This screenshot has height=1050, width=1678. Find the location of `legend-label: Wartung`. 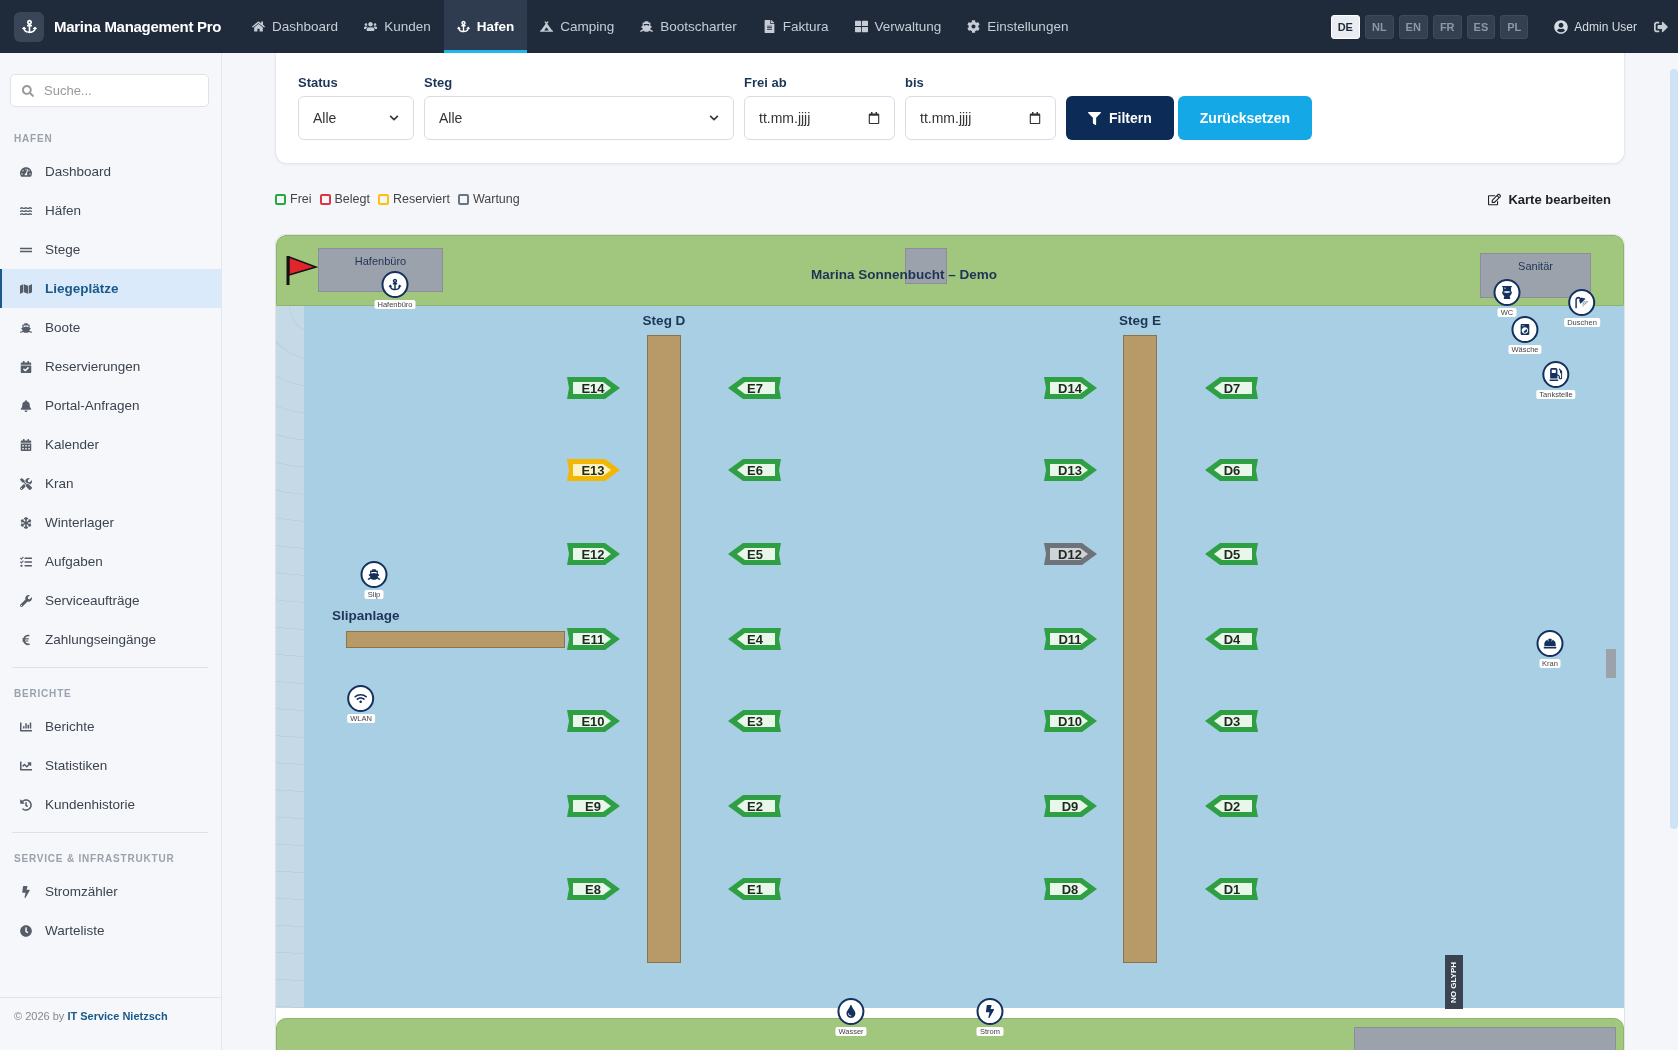

legend-label: Wartung is located at coordinates (496, 199).